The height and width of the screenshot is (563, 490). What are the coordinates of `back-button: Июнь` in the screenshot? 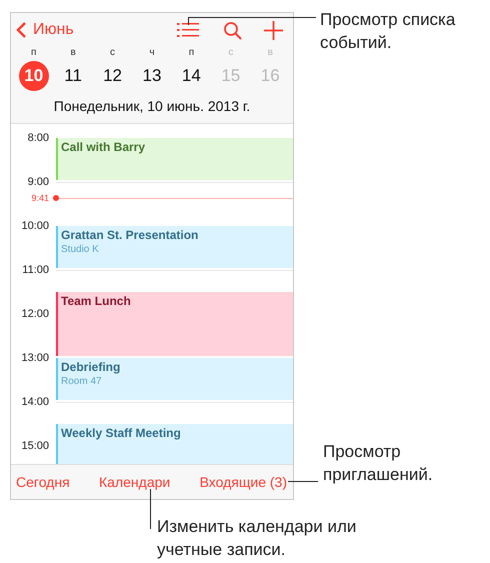 It's located at (45, 30).